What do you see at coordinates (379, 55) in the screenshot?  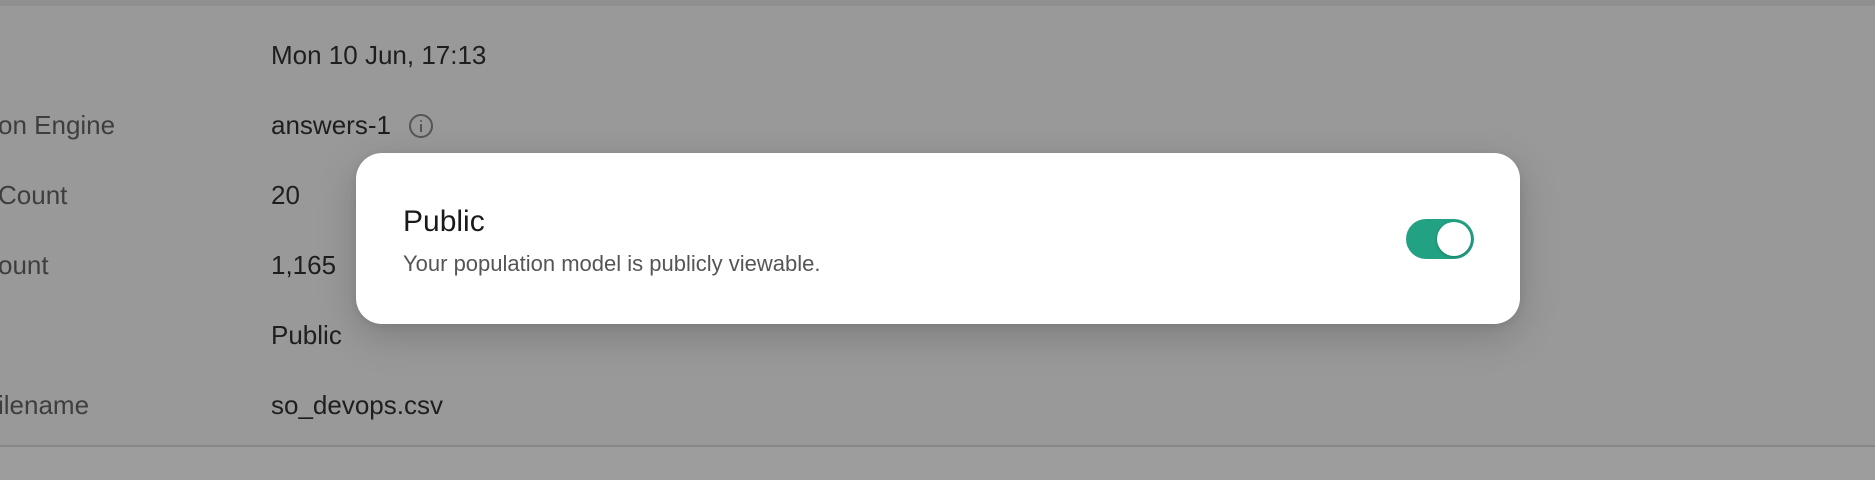 I see `row-value: Mon 10 Jun, 17:13` at bounding box center [379, 55].